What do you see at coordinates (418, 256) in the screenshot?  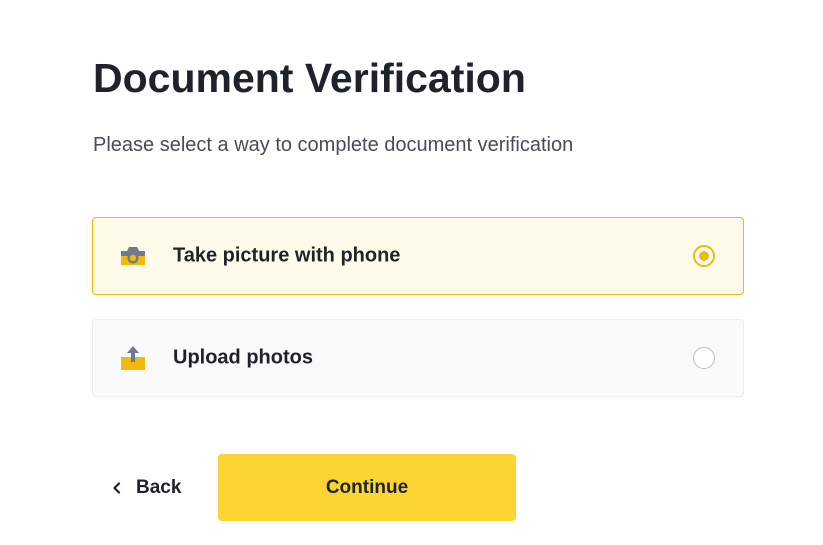 I see `option-take-picture-with-phone: Take picture with phone` at bounding box center [418, 256].